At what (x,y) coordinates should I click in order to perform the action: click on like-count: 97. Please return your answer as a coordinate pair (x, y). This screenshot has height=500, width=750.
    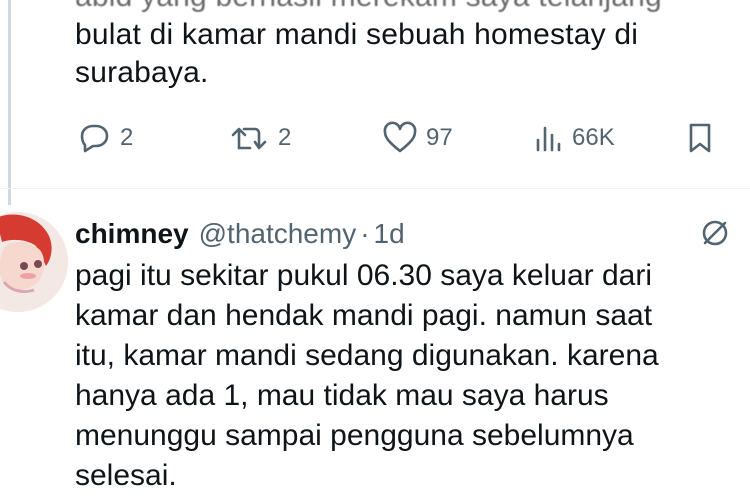
    Looking at the image, I should click on (439, 137).